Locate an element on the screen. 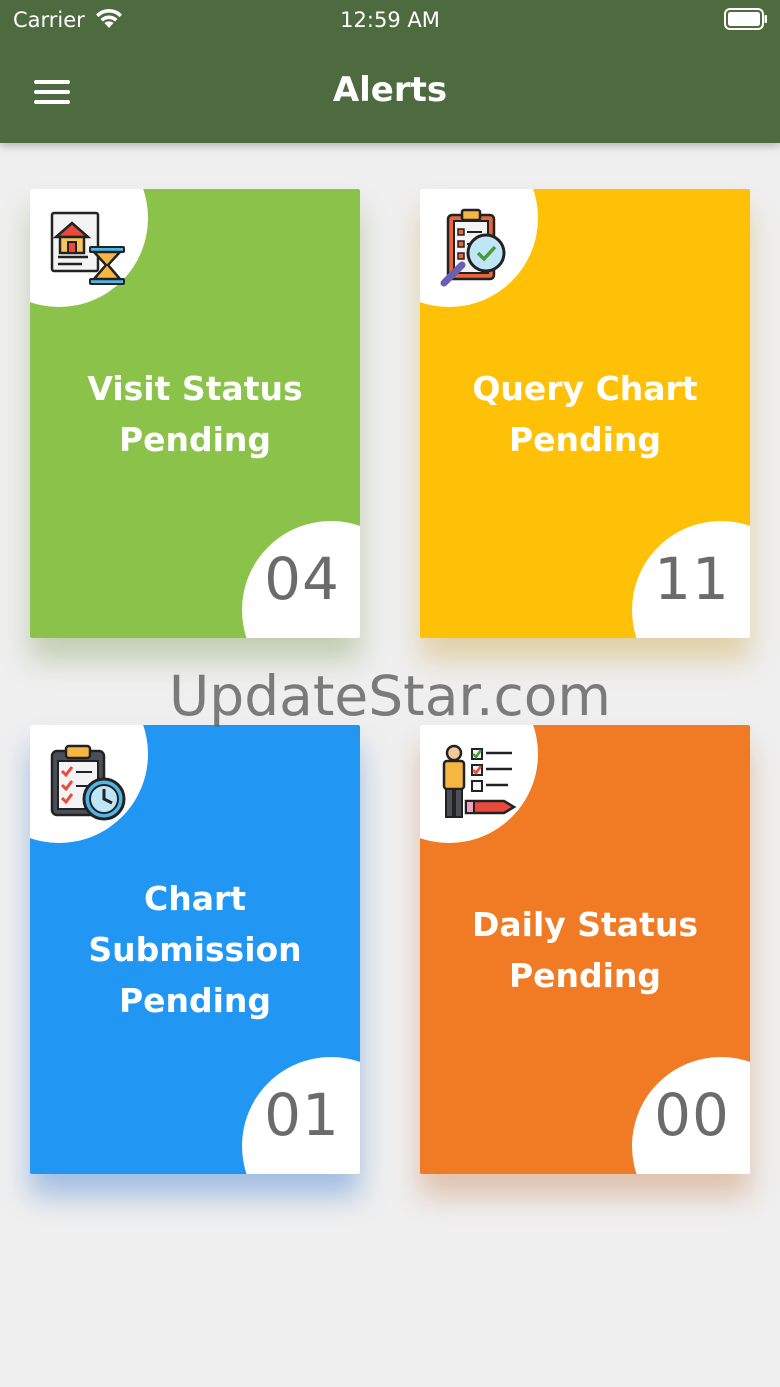  alert-count: 01 is located at coordinates (302, 1115).